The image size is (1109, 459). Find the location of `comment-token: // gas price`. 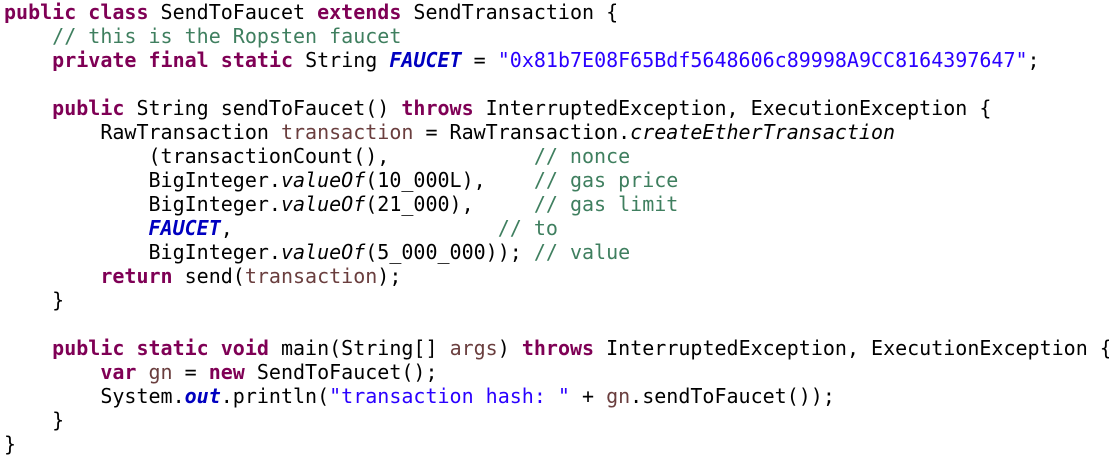

comment-token: // gas price is located at coordinates (606, 180).